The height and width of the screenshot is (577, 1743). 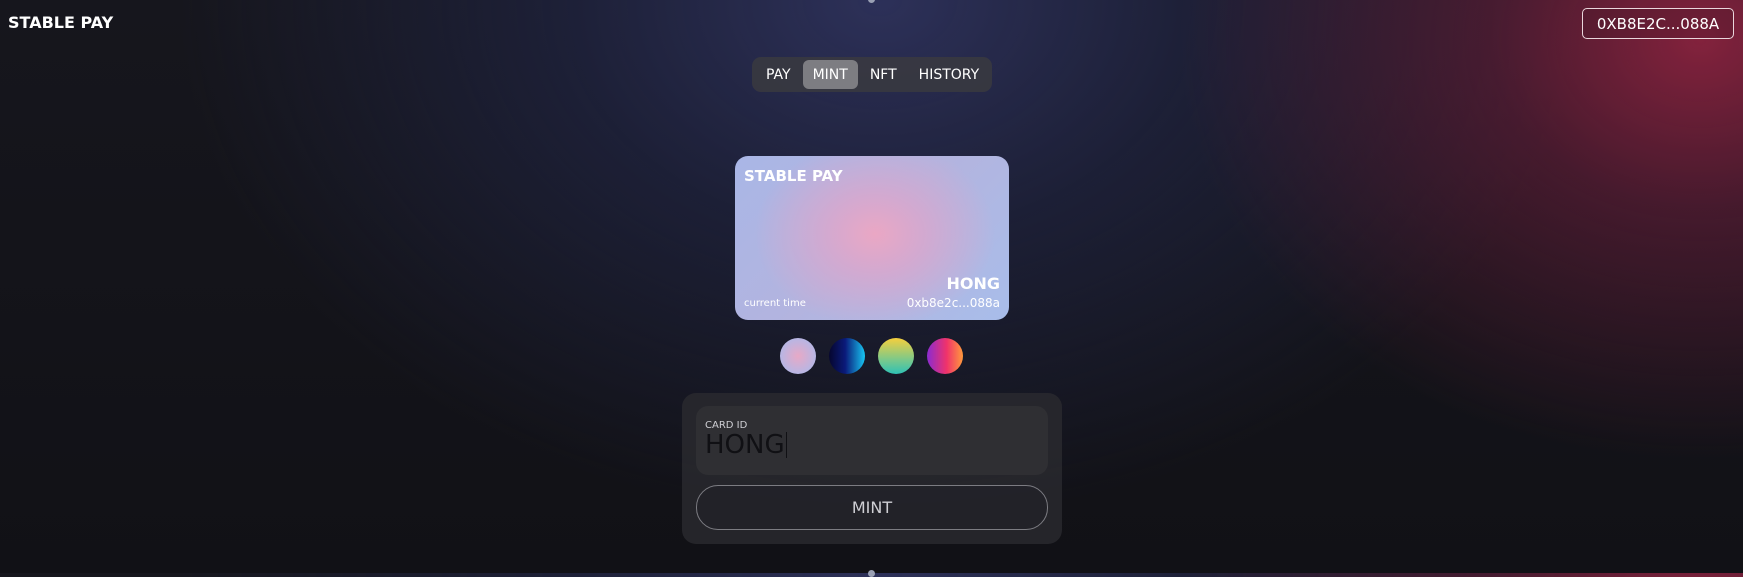 What do you see at coordinates (883, 74) in the screenshot?
I see `tab-nft: NFT` at bounding box center [883, 74].